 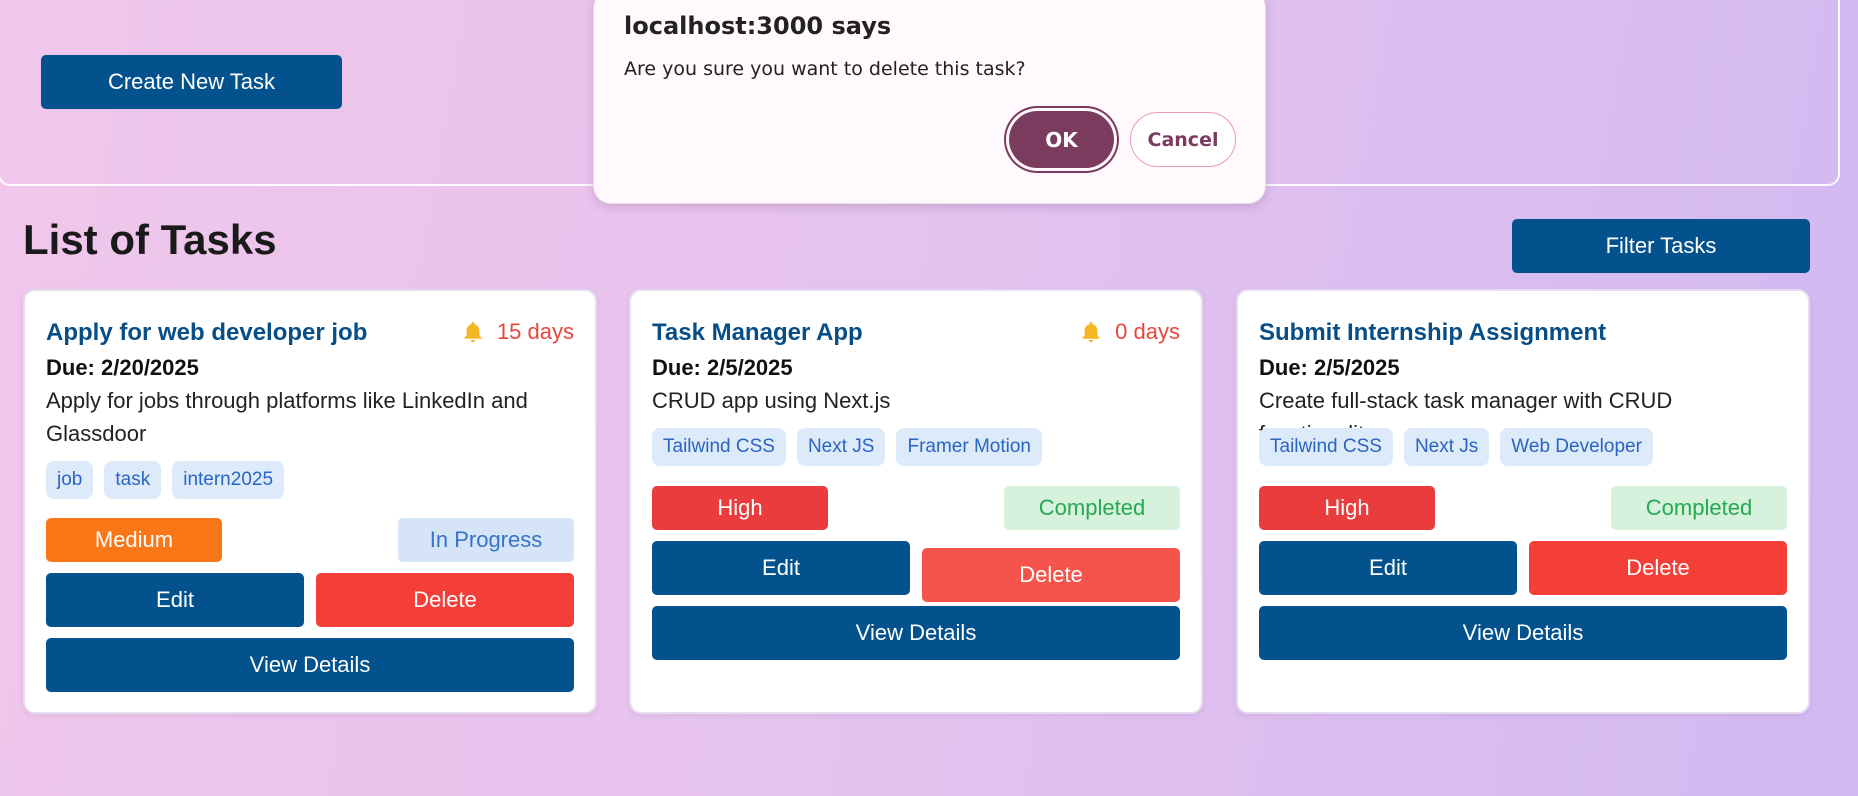 I want to click on task-title: Apply for web developer job, so click(x=207, y=332).